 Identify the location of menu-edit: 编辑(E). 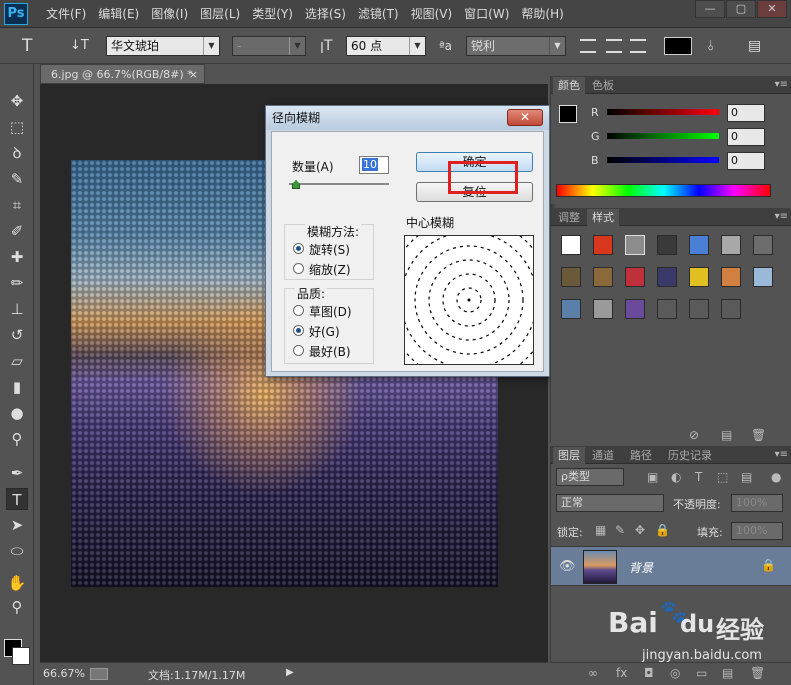
(118, 14).